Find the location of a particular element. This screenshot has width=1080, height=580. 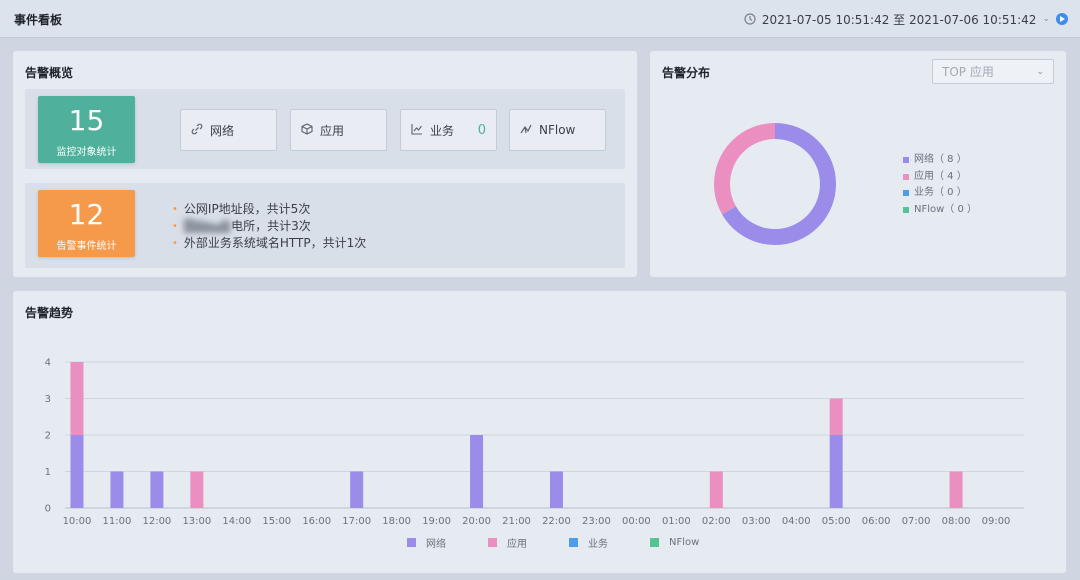

y-tick-label: 2 is located at coordinates (48, 436).